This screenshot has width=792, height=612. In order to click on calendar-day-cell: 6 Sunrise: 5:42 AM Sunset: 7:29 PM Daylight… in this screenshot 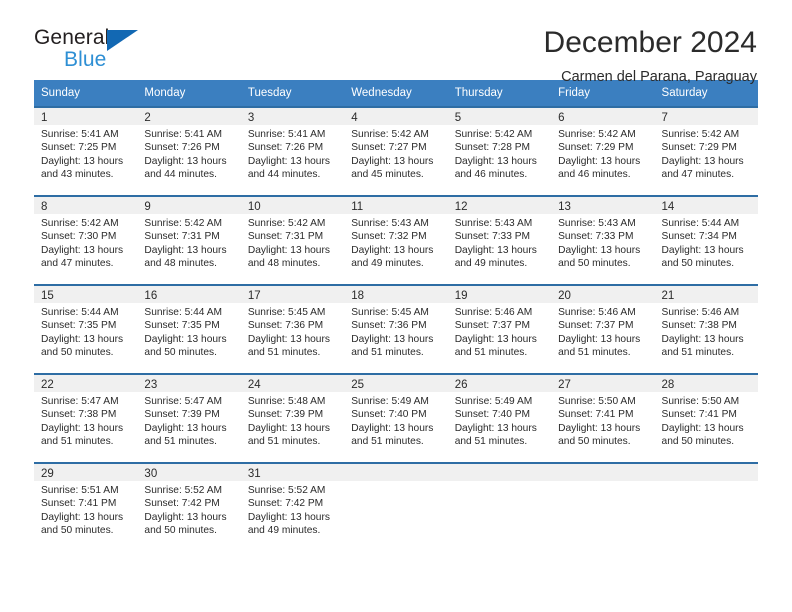, I will do `click(603, 146)`.